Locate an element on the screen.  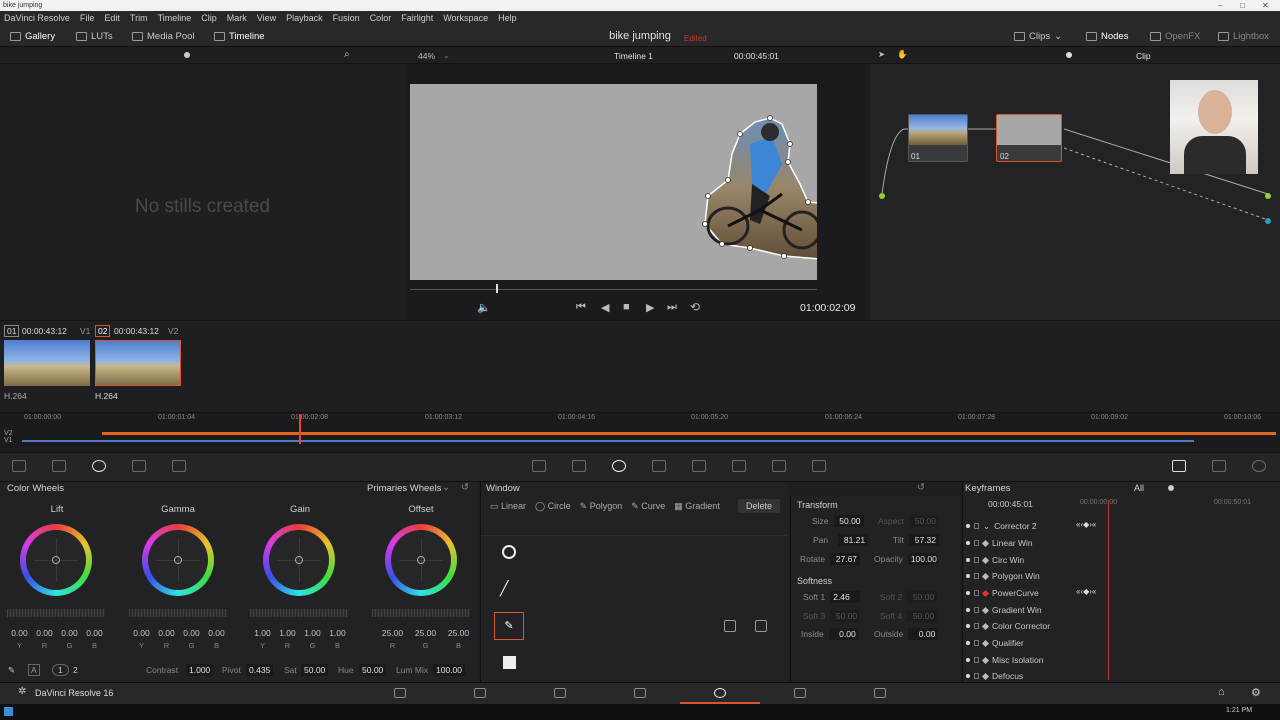
start-icon is located at coordinates (8, 711).